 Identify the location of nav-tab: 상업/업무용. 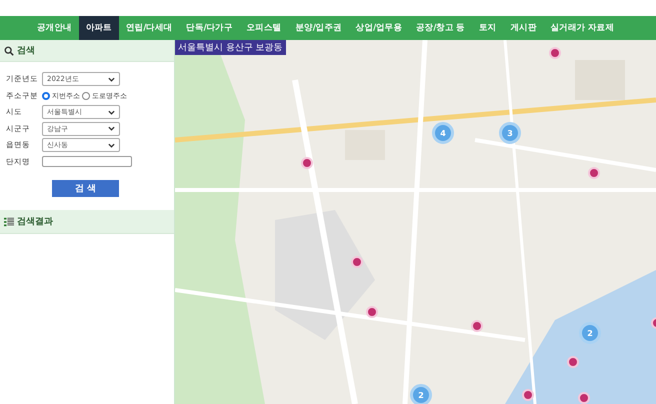
(378, 28).